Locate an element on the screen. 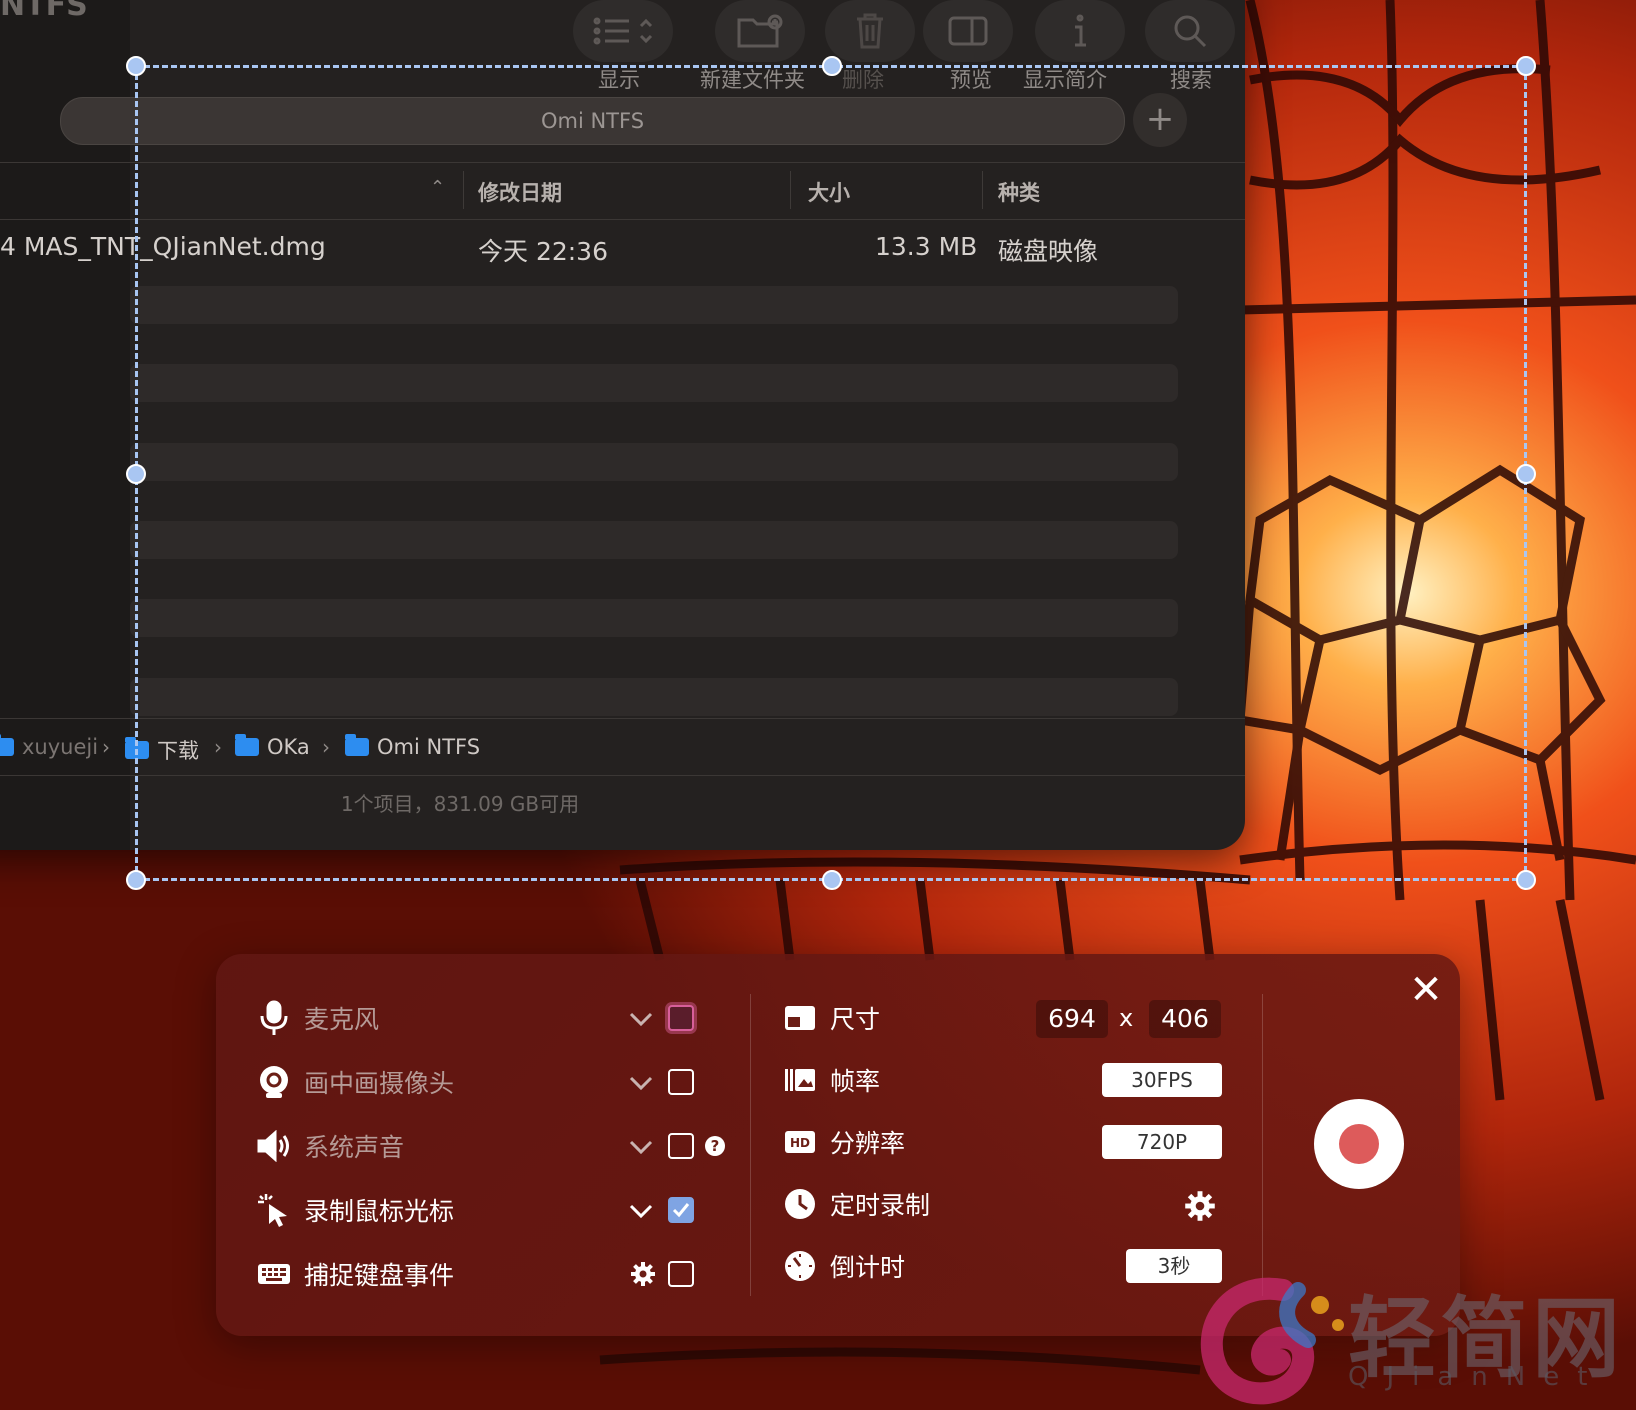 The height and width of the screenshot is (1410, 1636). setting-size: 尺寸 is located at coordinates (831, 1018).